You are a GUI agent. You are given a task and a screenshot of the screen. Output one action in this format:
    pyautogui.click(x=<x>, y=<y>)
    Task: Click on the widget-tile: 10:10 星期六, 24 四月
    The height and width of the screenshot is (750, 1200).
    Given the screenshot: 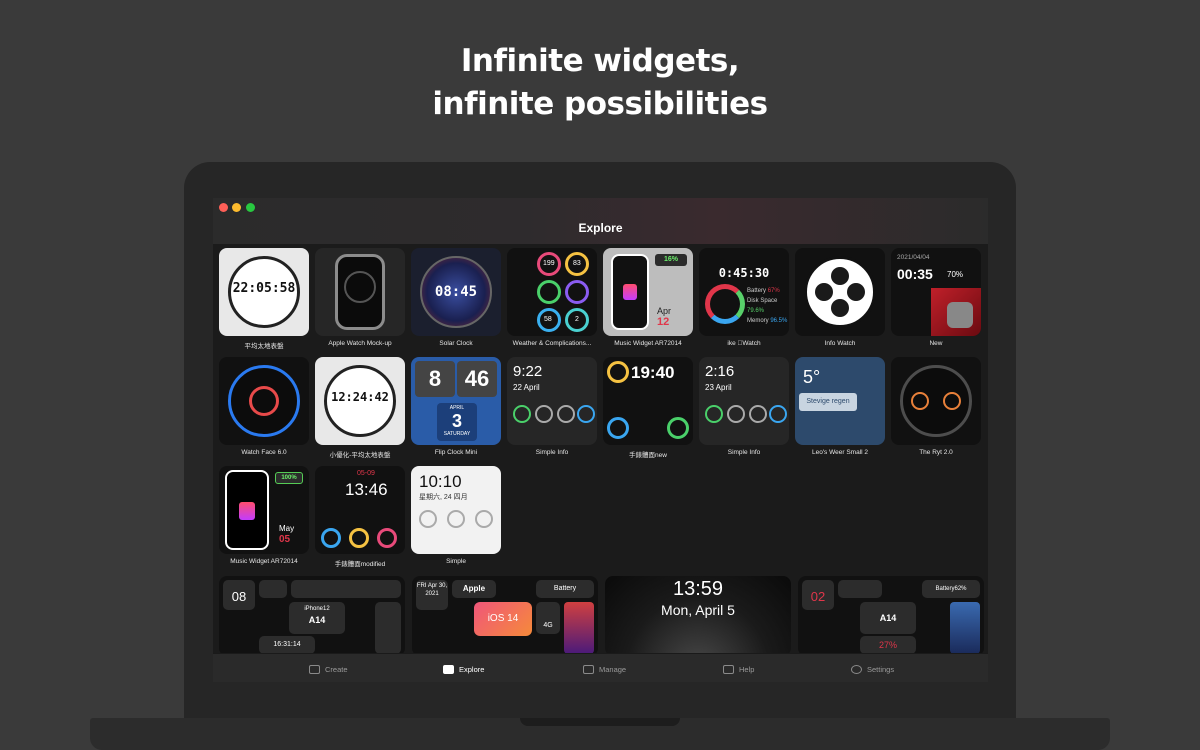 What is the action you would take?
    pyautogui.click(x=456, y=510)
    